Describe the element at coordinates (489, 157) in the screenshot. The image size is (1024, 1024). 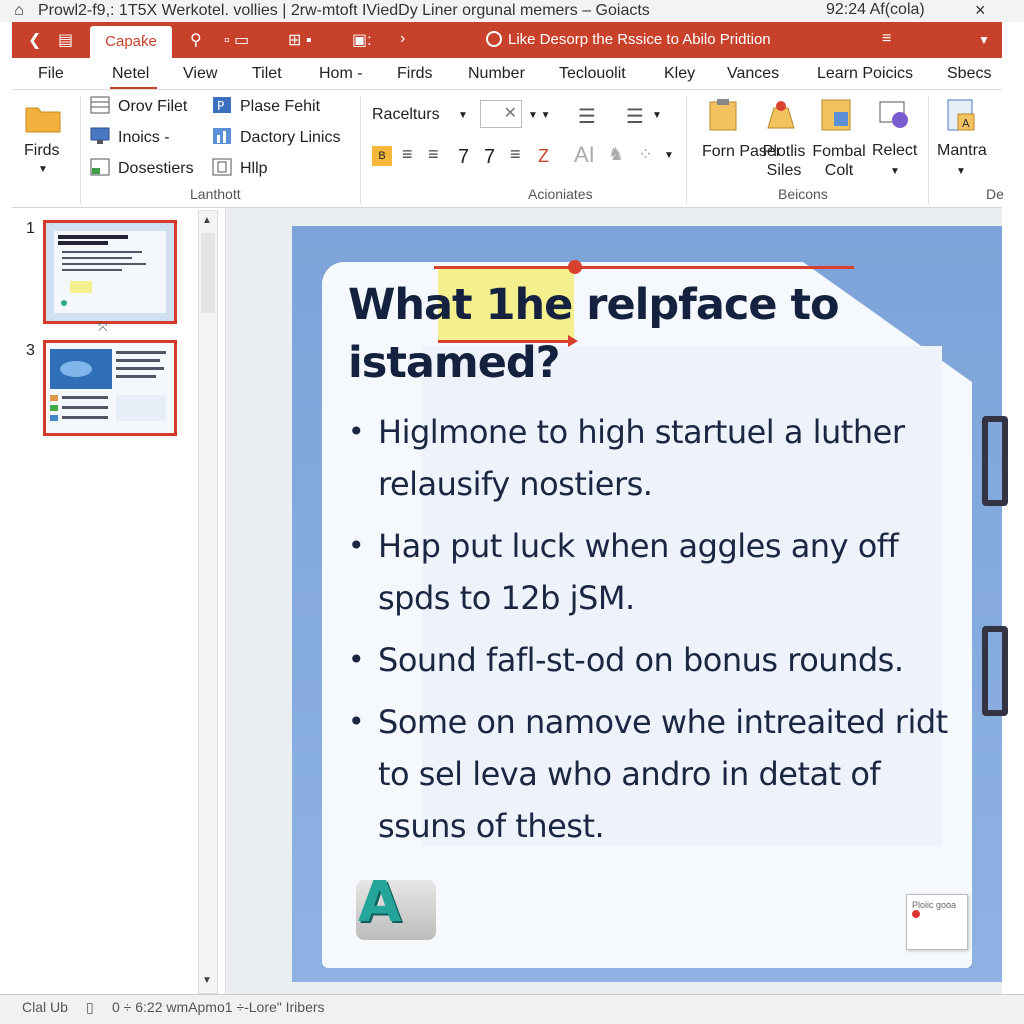
I see `format-glyph-2: 7` at that location.